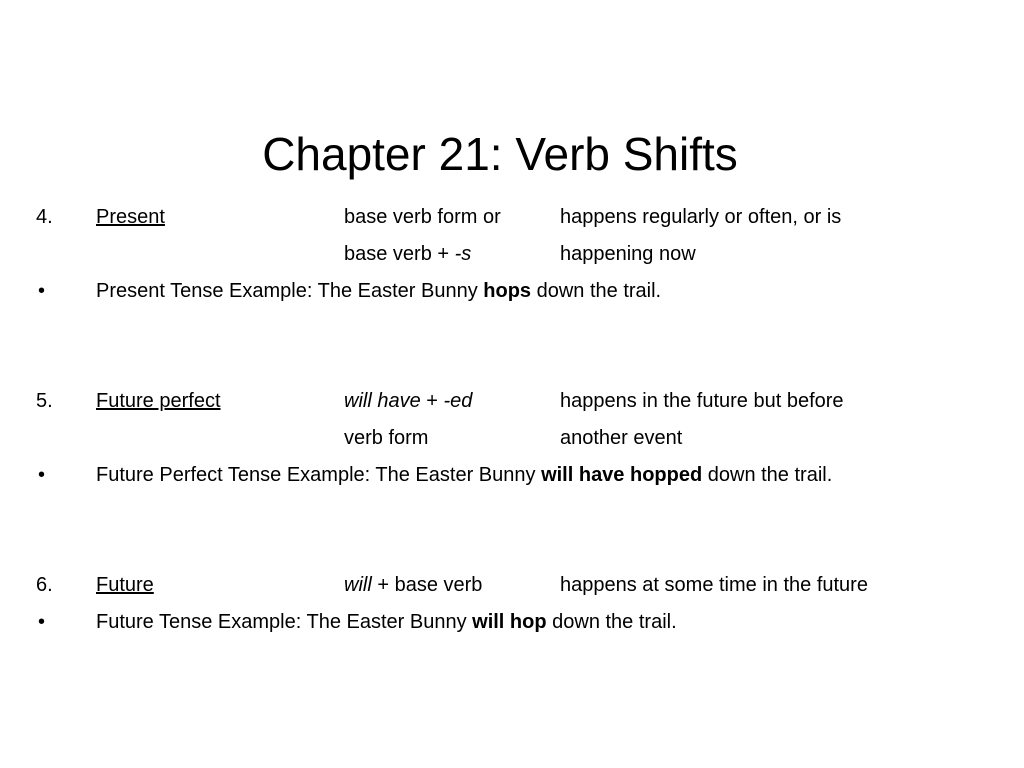 This screenshot has width=1024, height=768. Describe the element at coordinates (621, 438) in the screenshot. I see `tense-description-cont: another event` at that location.